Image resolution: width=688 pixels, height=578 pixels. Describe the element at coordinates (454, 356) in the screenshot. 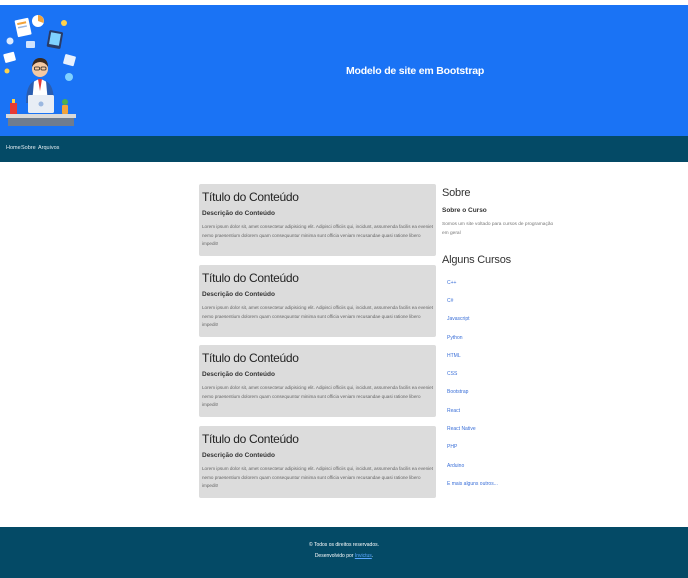

I see `course-link-html: HTML` at that location.